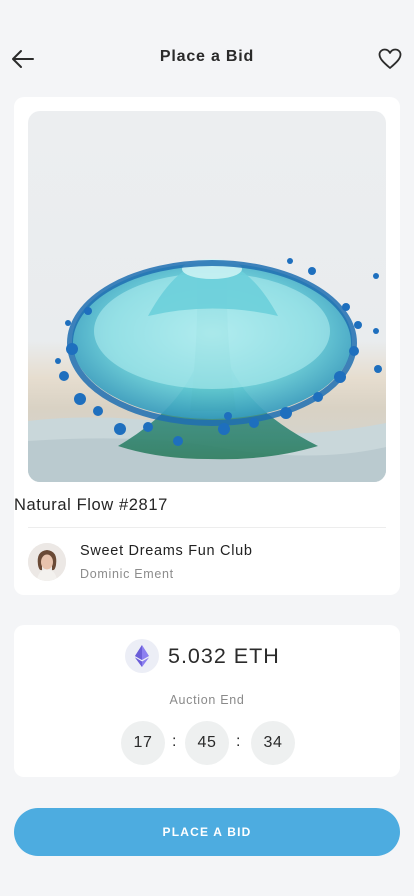 Image resolution: width=414 pixels, height=896 pixels. Describe the element at coordinates (127, 574) in the screenshot. I see `owner-name: Dominic Ement` at that location.